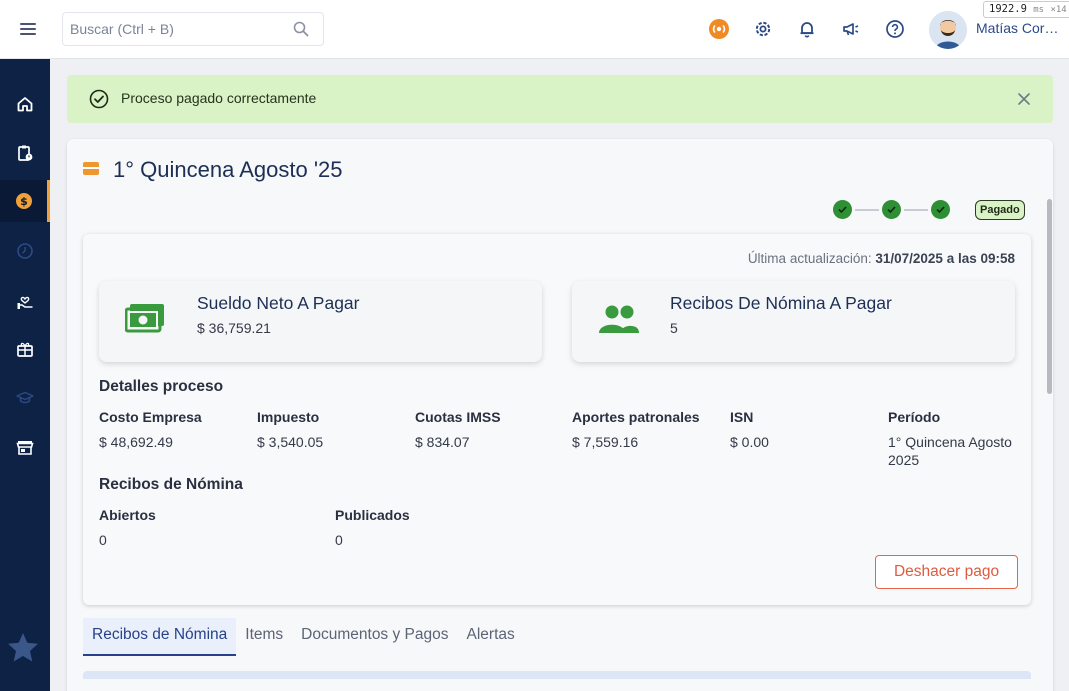 The image size is (1069, 691). Describe the element at coordinates (560, 99) in the screenshot. I see `success-alert: Proceso pagado correctamente` at that location.